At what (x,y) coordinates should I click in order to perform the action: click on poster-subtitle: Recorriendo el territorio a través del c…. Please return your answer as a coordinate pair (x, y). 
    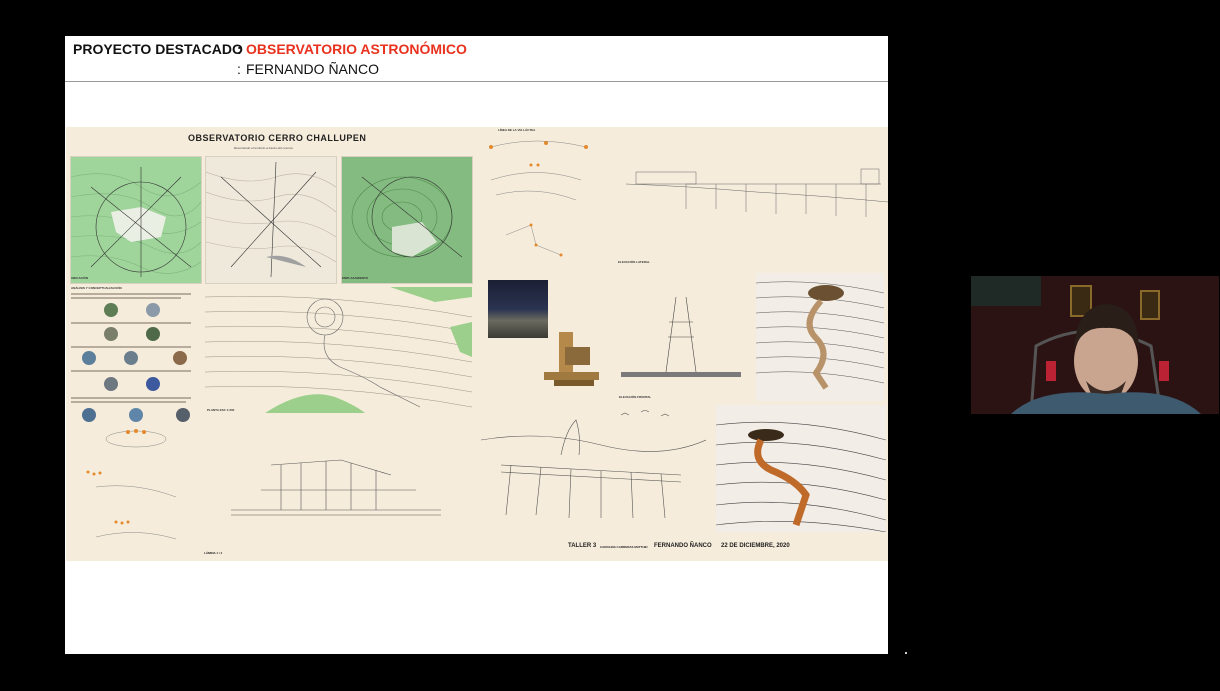
    Looking at the image, I should click on (263, 148).